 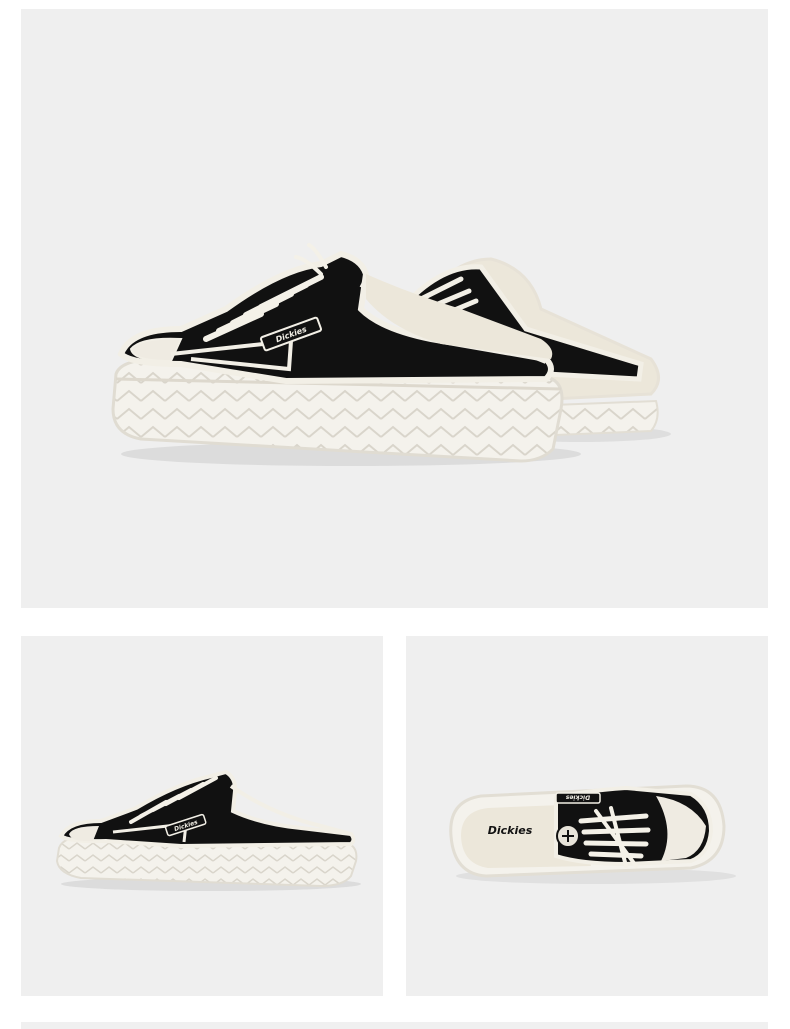 I want to click on brand-insole-text: Dickies, so click(x=510, y=830).